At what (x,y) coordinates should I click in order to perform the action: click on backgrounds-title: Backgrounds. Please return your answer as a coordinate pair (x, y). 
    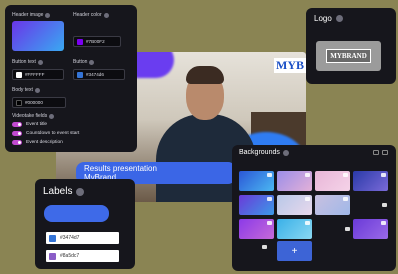
    Looking at the image, I should click on (314, 152).